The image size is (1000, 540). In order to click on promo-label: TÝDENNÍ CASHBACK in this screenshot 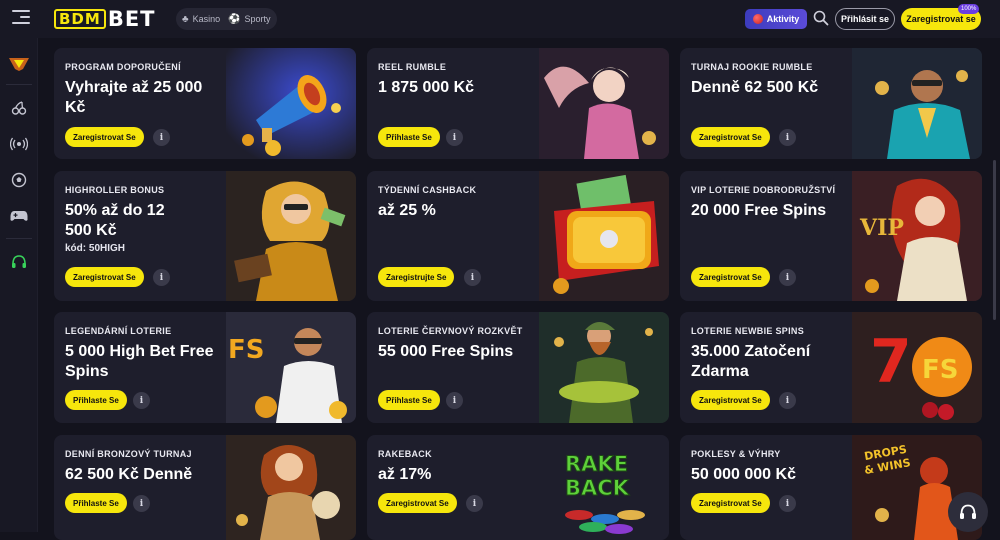, I will do `click(427, 190)`.